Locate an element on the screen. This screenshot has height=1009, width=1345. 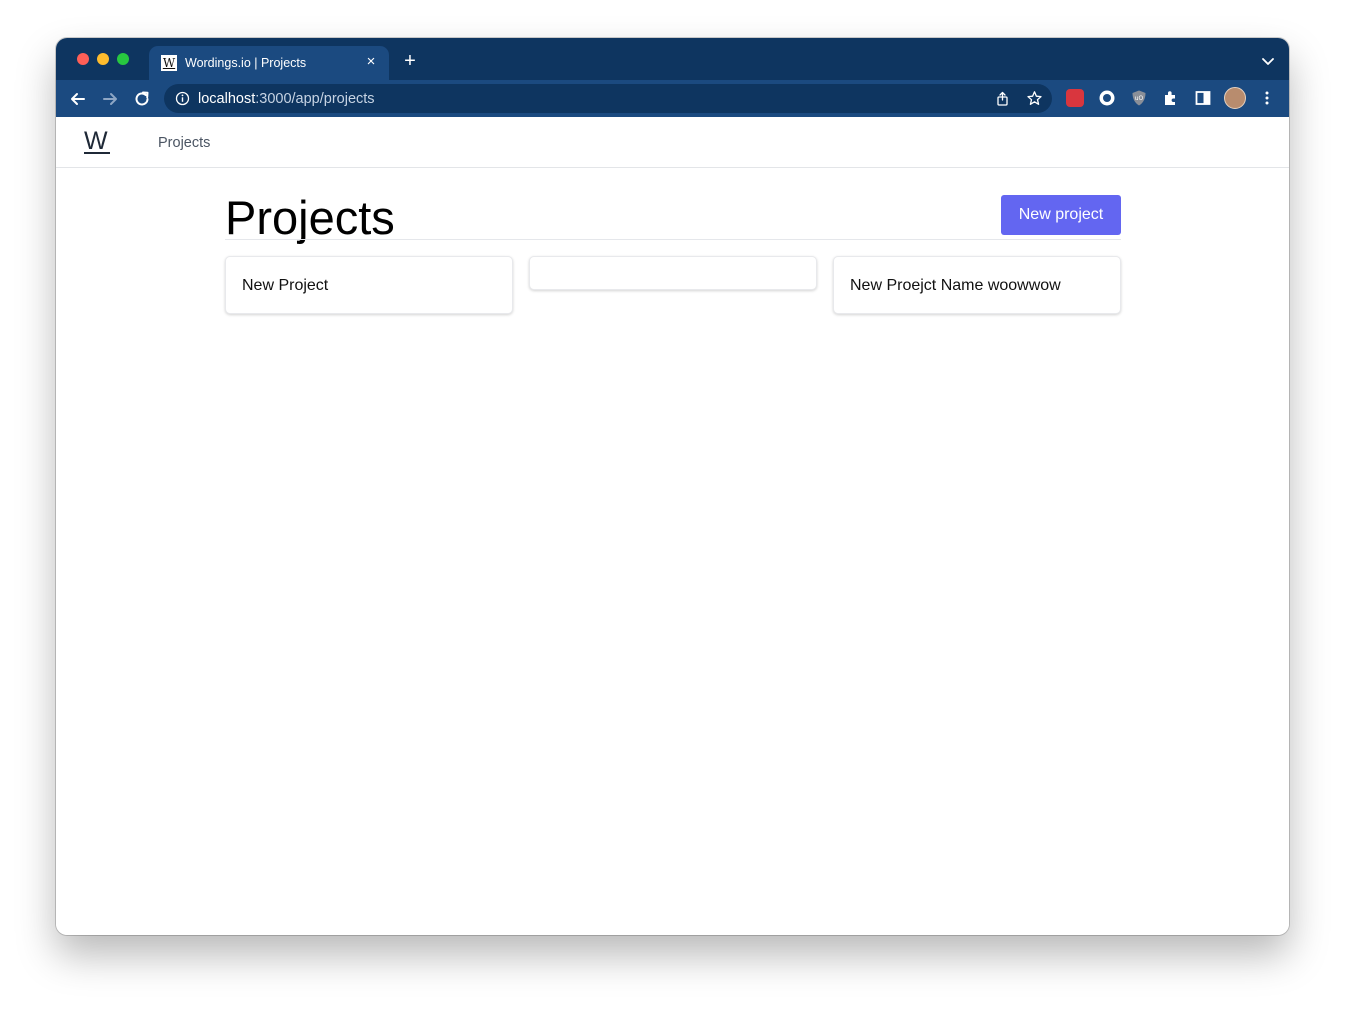
minimize-window-button is located at coordinates (103, 59).